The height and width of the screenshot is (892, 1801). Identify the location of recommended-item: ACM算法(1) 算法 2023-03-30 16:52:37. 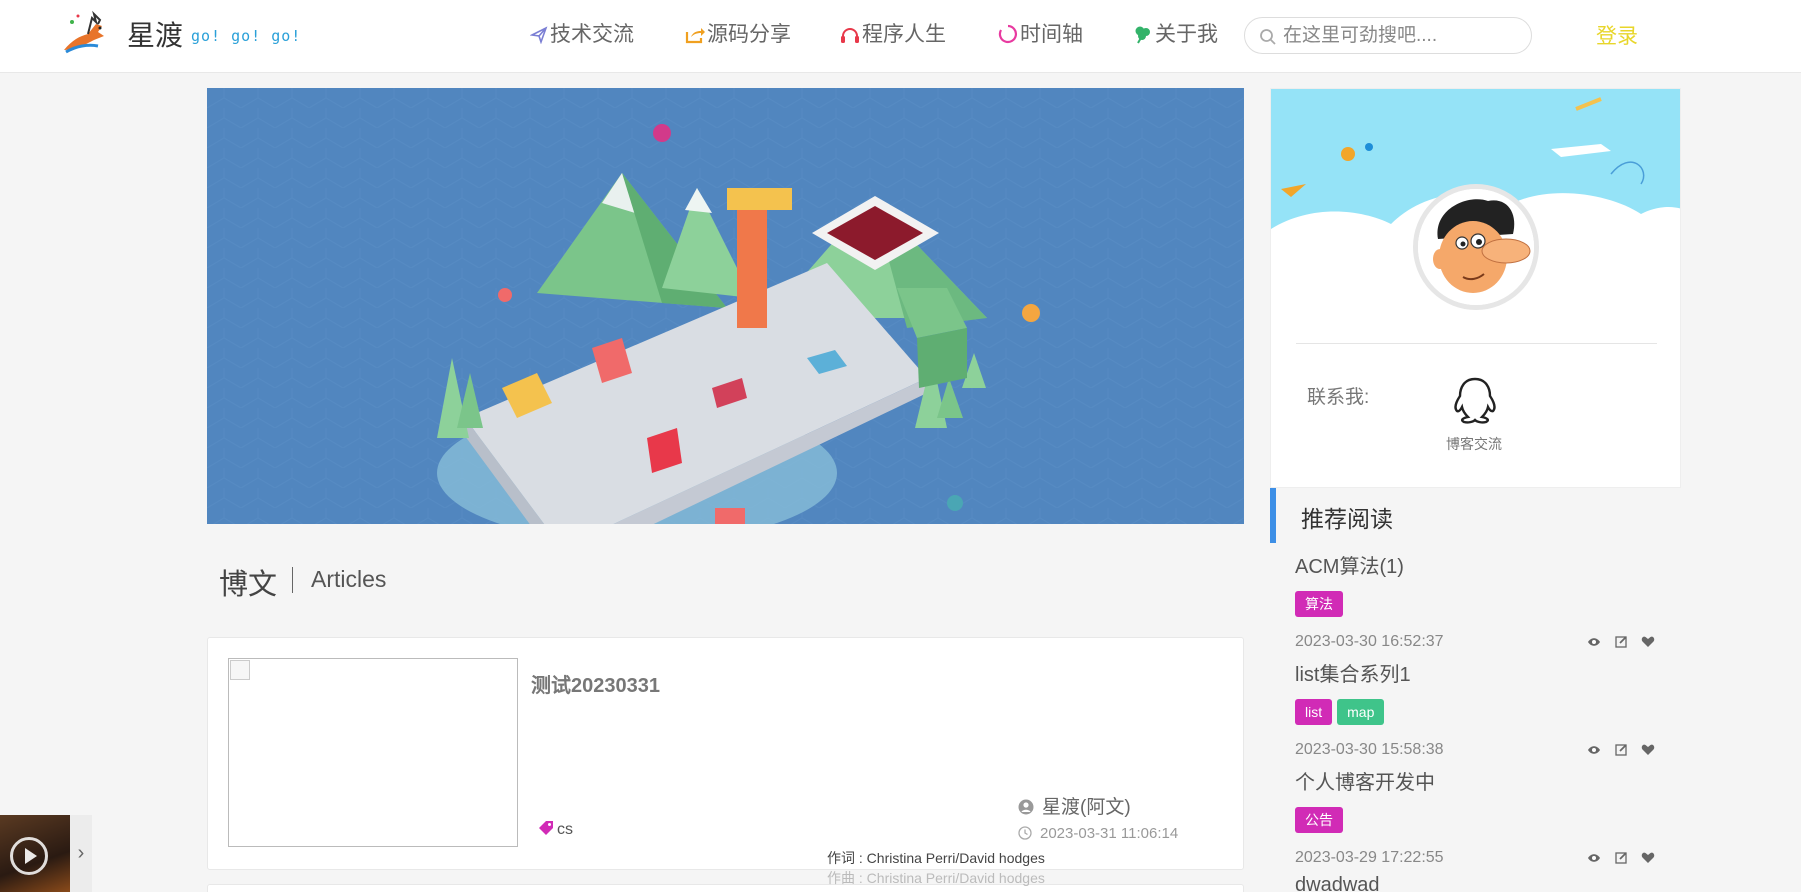
(1476, 601).